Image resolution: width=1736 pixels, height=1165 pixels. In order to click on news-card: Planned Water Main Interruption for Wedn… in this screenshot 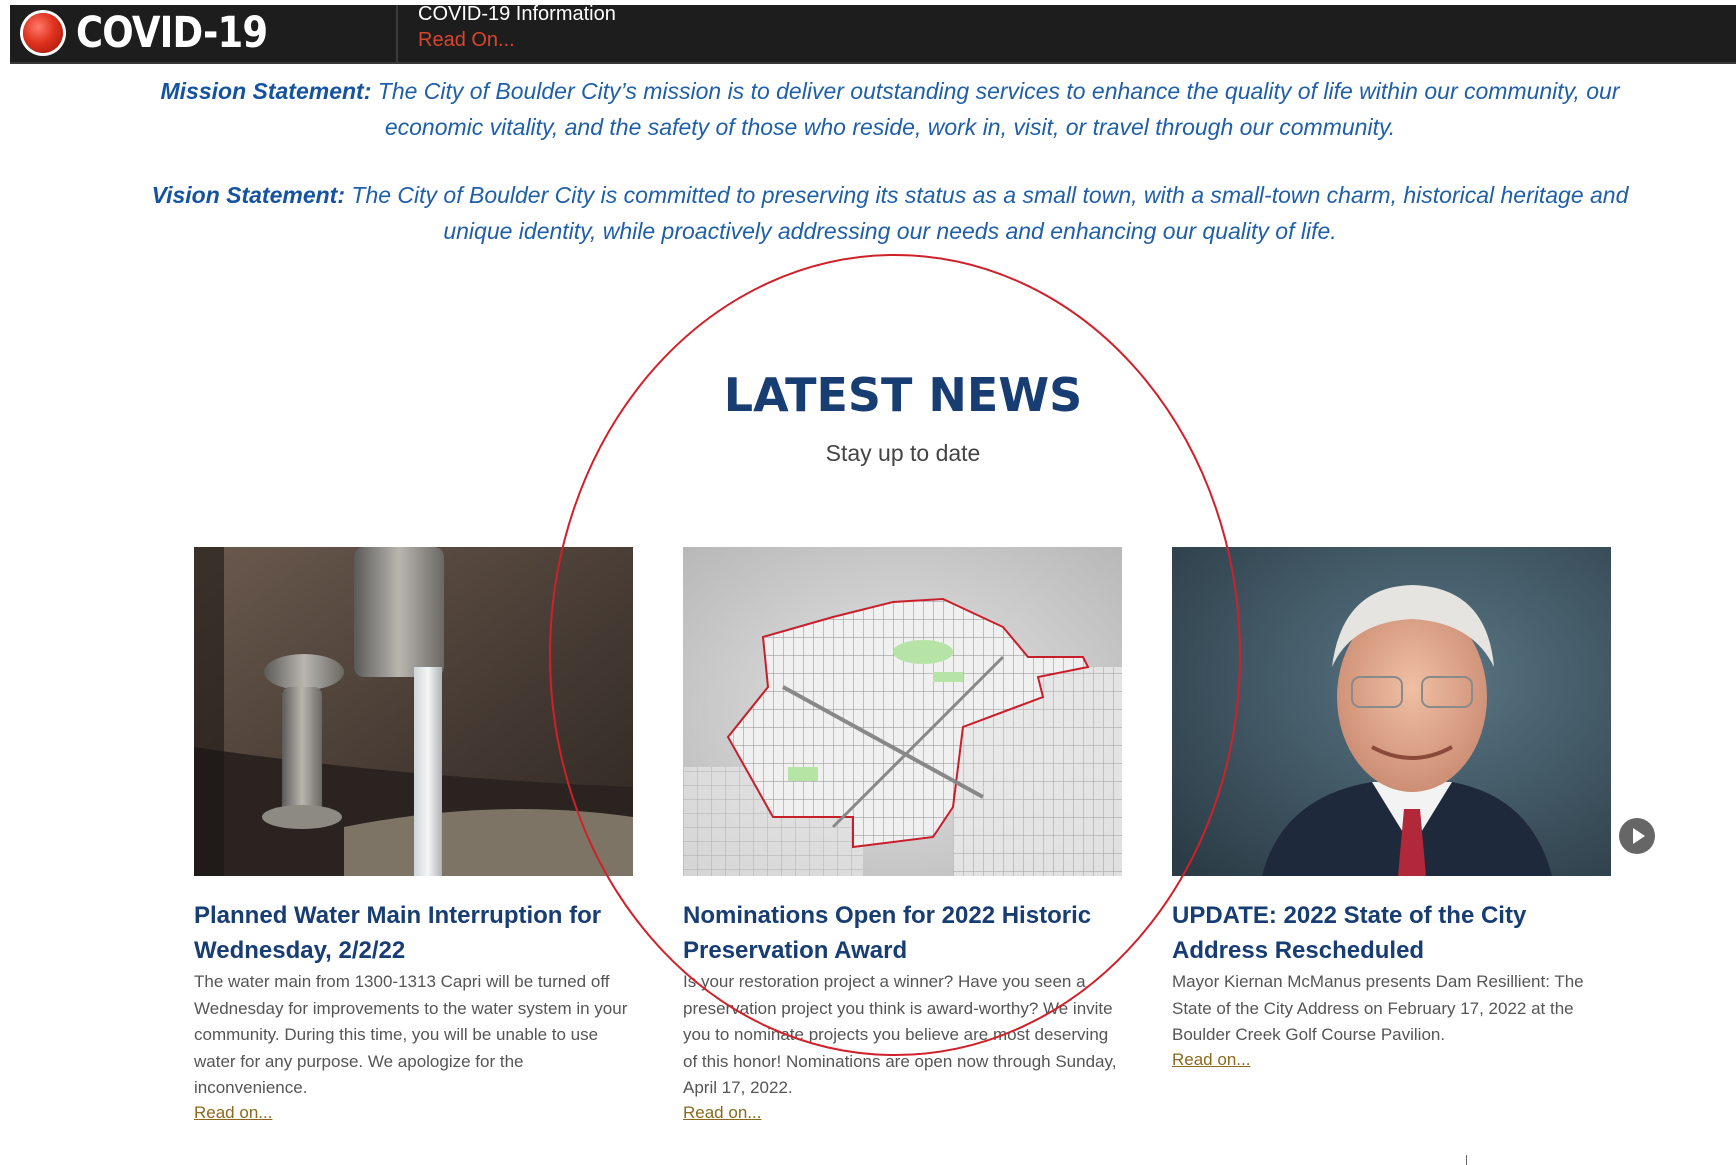, I will do `click(414, 835)`.